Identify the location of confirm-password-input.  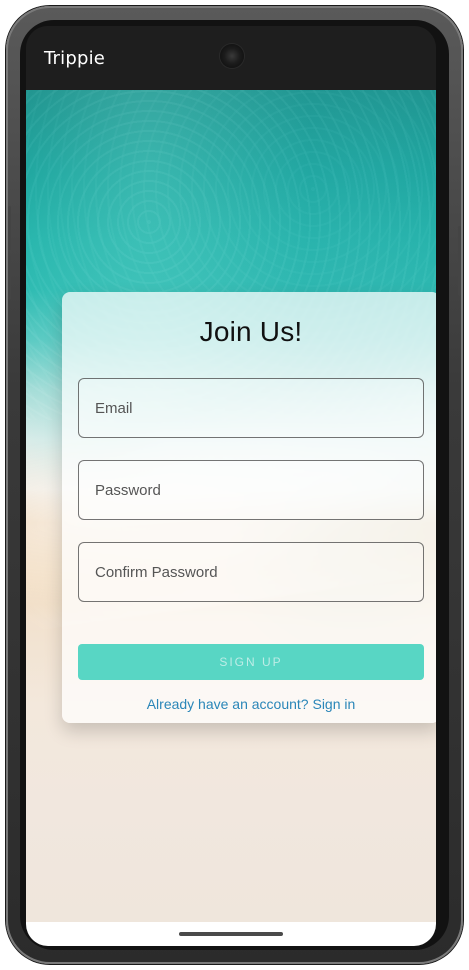
(251, 572).